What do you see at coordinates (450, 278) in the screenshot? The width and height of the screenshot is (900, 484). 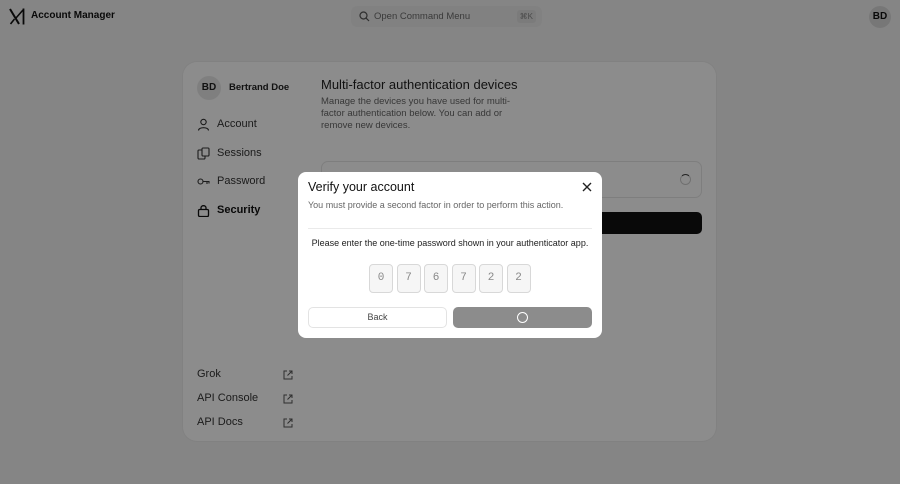 I see `otp-input-group: 0 7 6 7 2 2` at bounding box center [450, 278].